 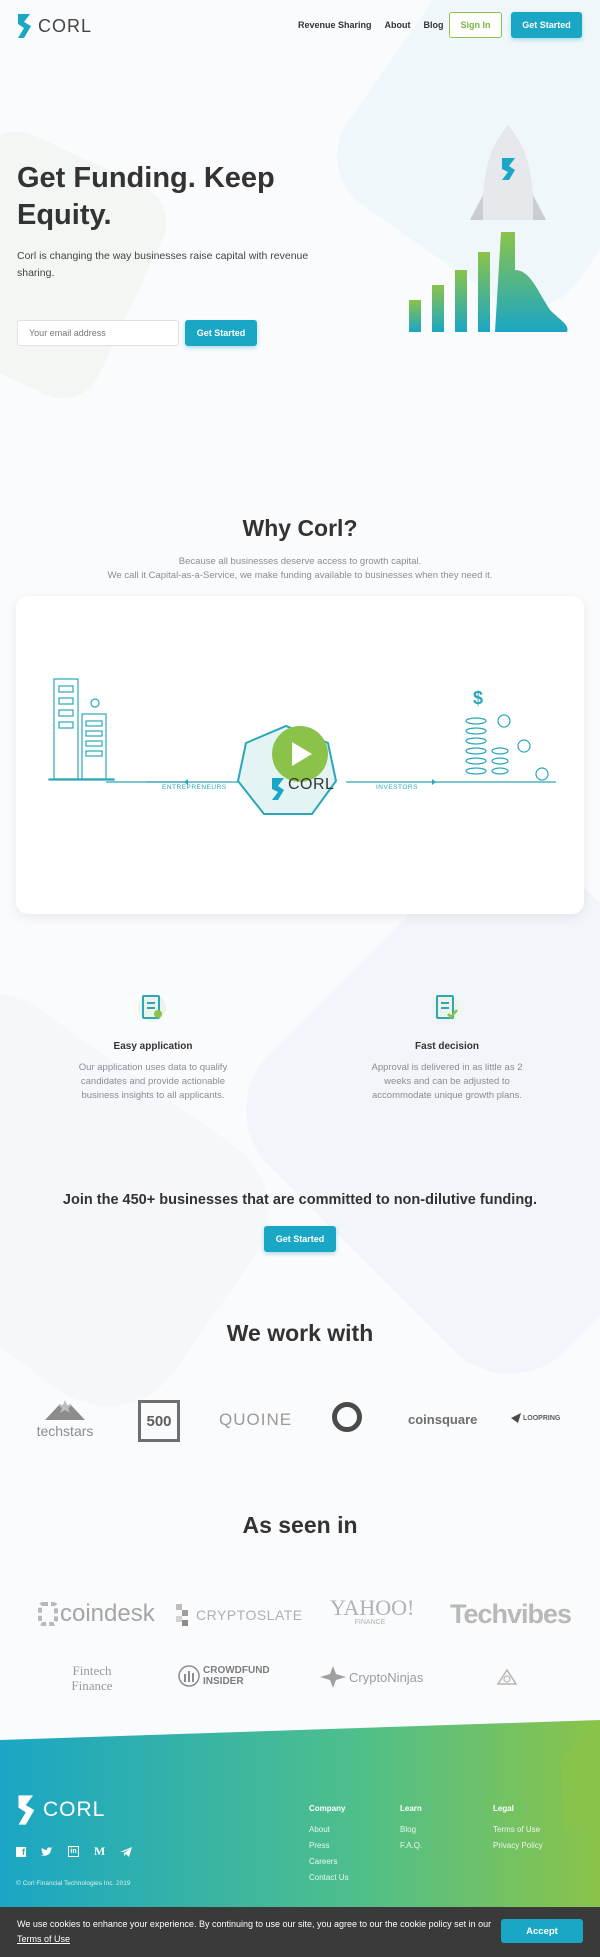 I want to click on fast-decision-icon, so click(x=446, y=1010).